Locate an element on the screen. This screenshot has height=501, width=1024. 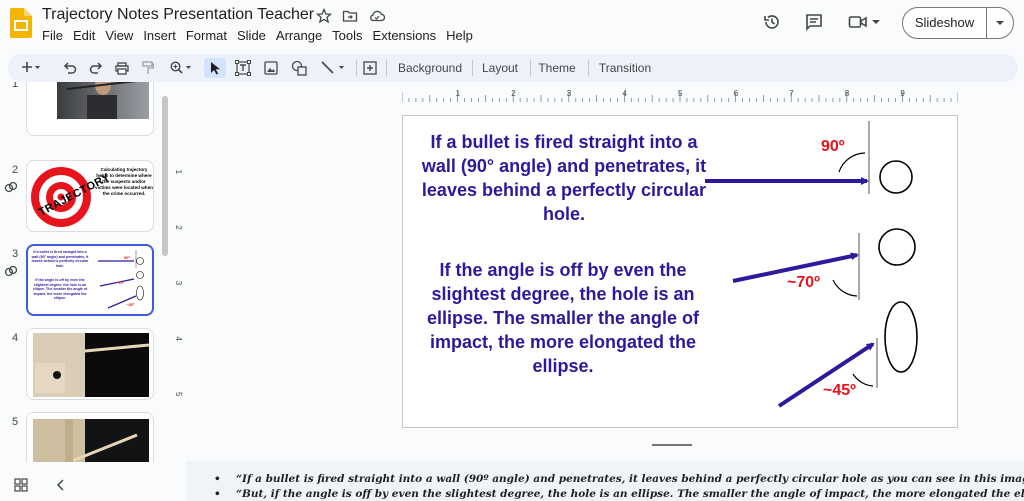
layout-button: Layout is located at coordinates (500, 68).